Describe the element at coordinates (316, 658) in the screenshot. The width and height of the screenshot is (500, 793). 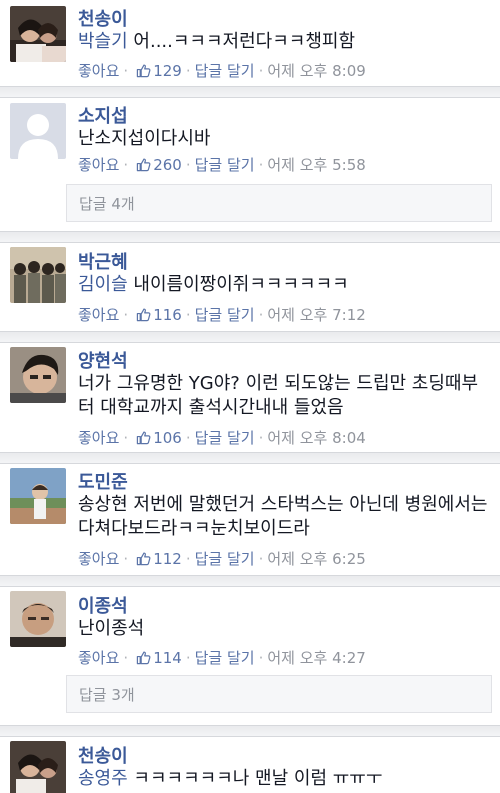
I see `timestamp: 어제 오후 4:27` at that location.